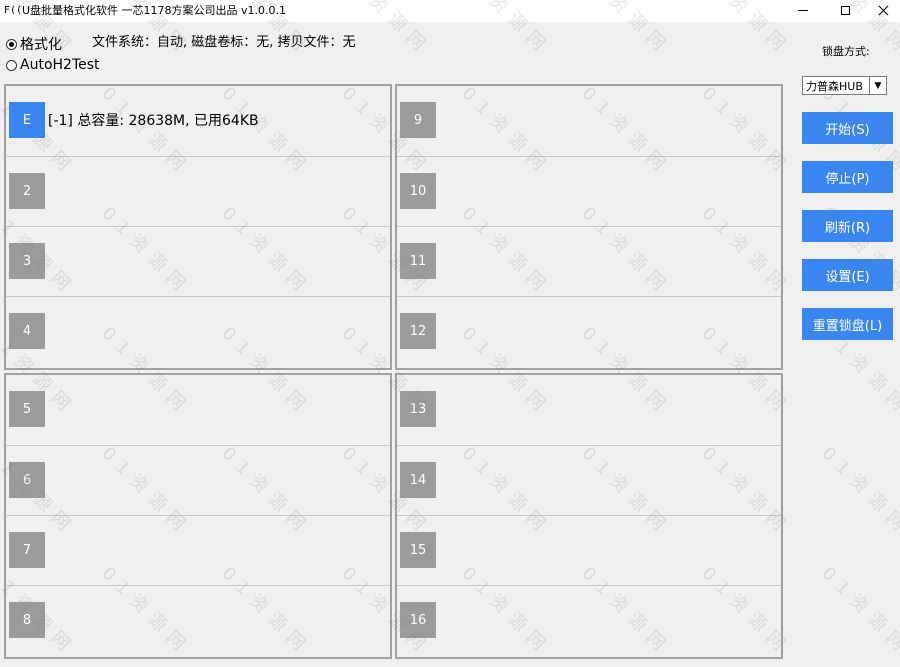  What do you see at coordinates (589, 121) in the screenshot?
I see `slot: 9` at bounding box center [589, 121].